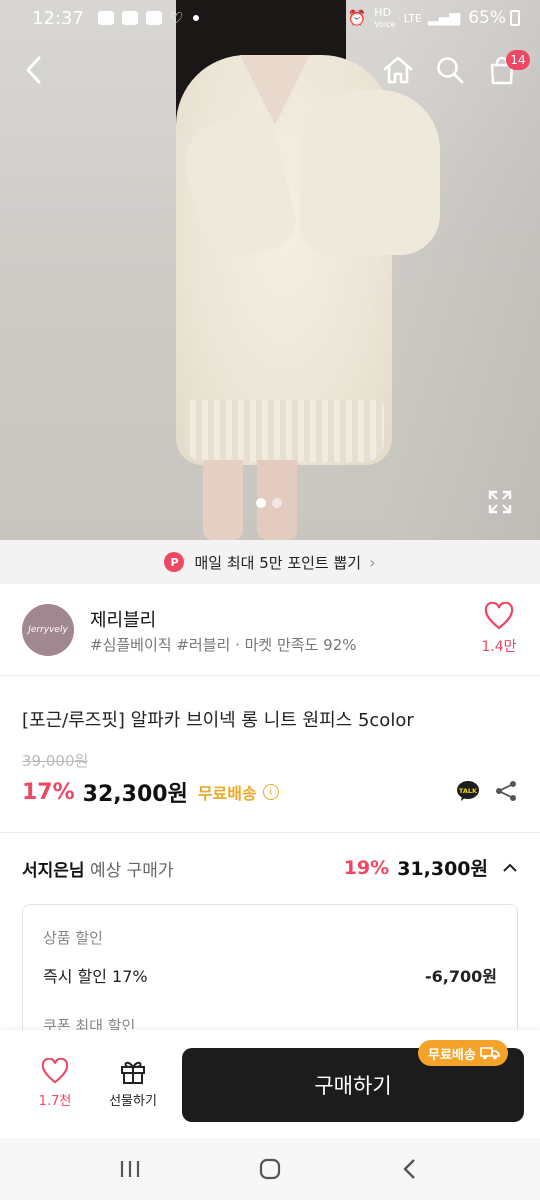 The image size is (540, 1200). I want to click on info-icon: i, so click(270, 792).